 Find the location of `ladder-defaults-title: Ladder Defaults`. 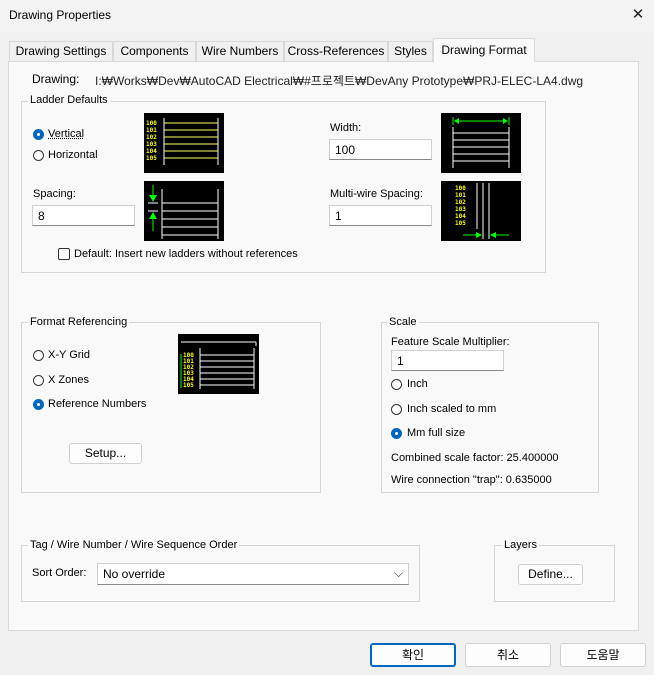

ladder-defaults-title: Ladder Defaults is located at coordinates (69, 100).